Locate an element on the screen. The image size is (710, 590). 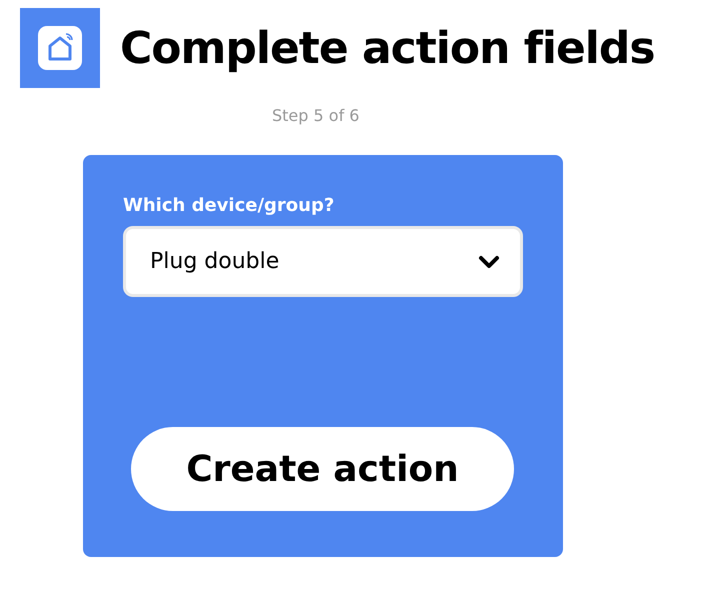
page-title: Complete action fields is located at coordinates (387, 48).